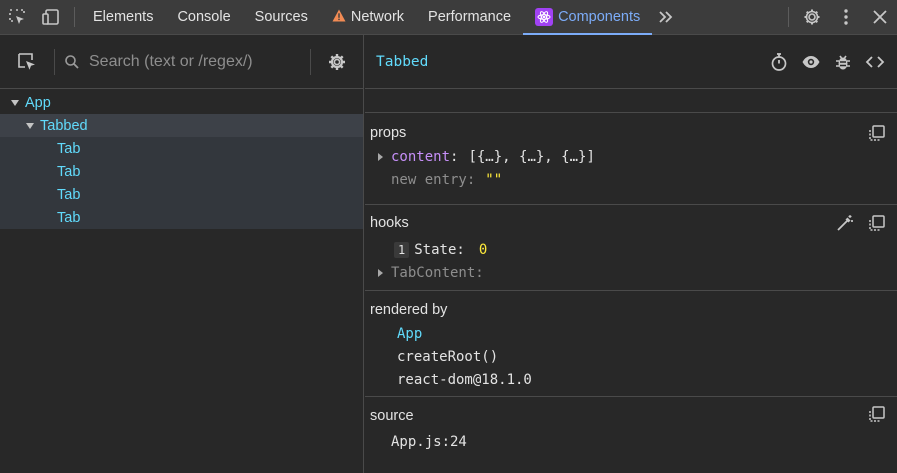 This screenshot has height=473, width=897. Describe the element at coordinates (845, 223) in the screenshot. I see `magic-wand-icon` at that location.